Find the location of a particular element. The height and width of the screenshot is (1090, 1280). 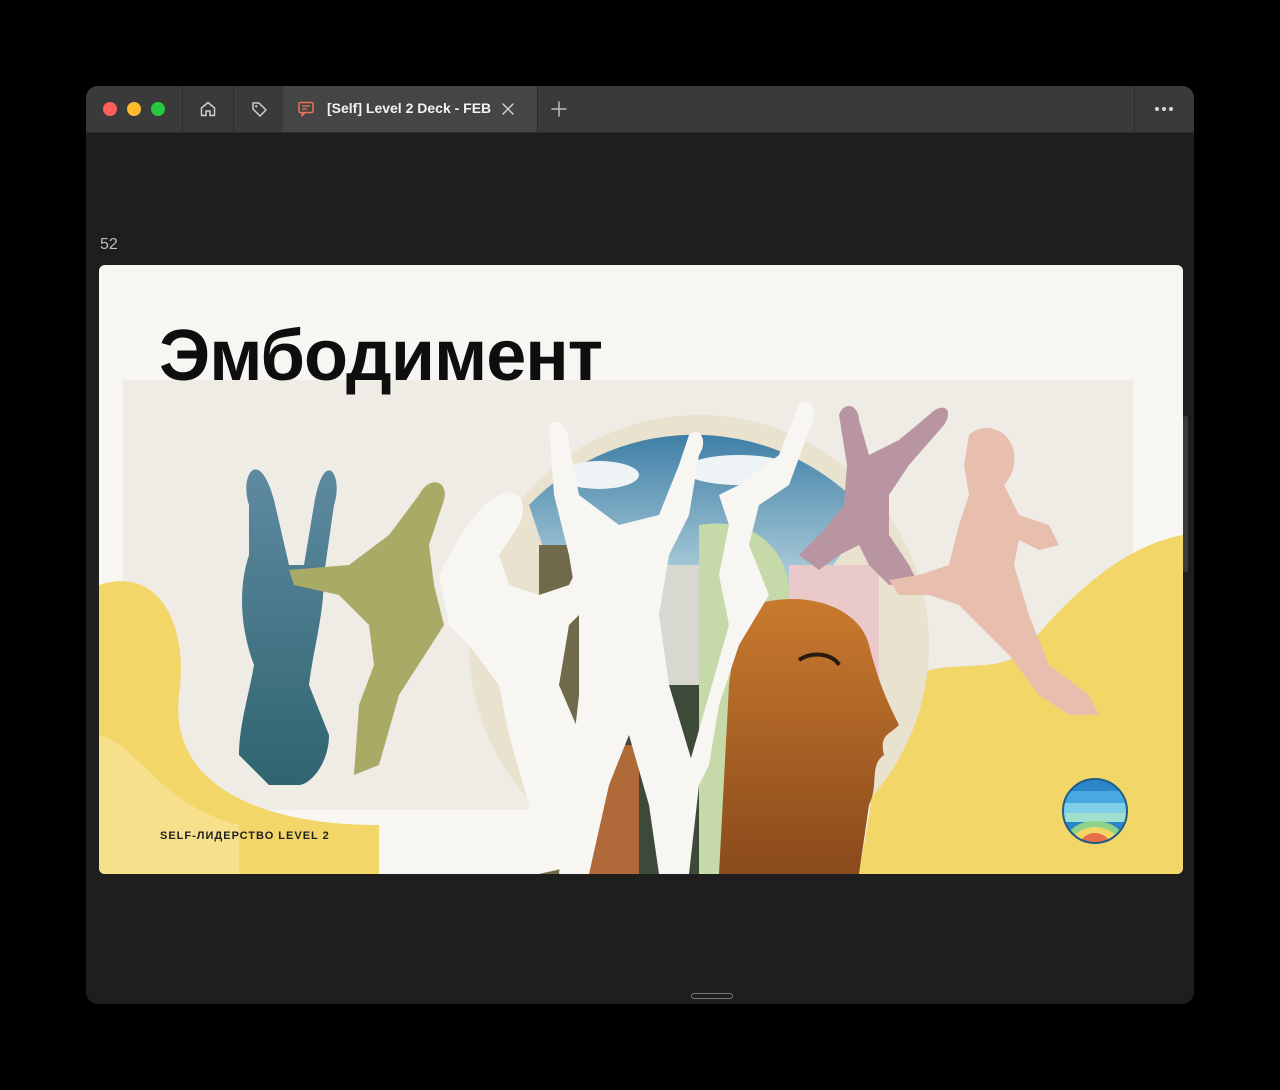

tab-deck: [Self] Level 2 Deck - FEB is located at coordinates (410, 109).